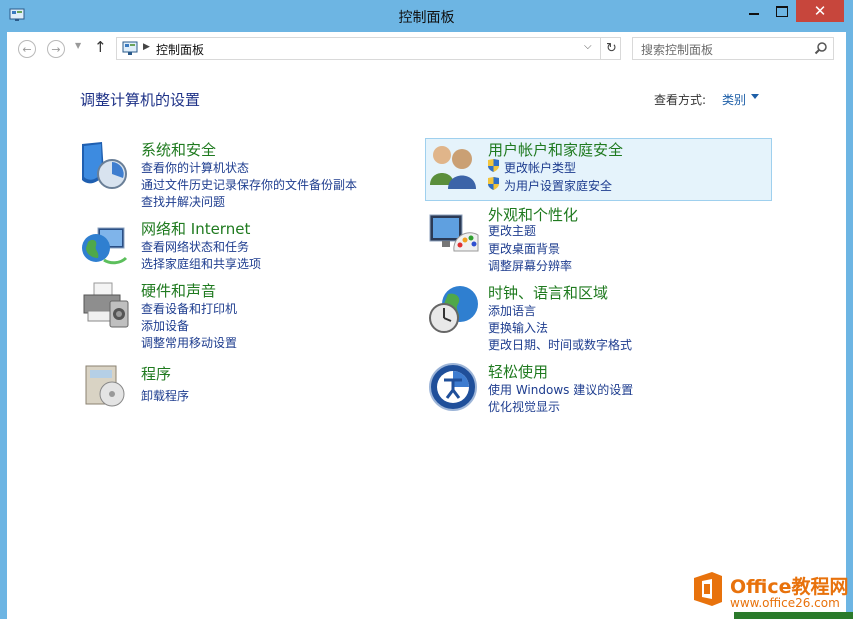  I want to click on category-network-internet-title: 网络和 Internet, so click(195, 228).